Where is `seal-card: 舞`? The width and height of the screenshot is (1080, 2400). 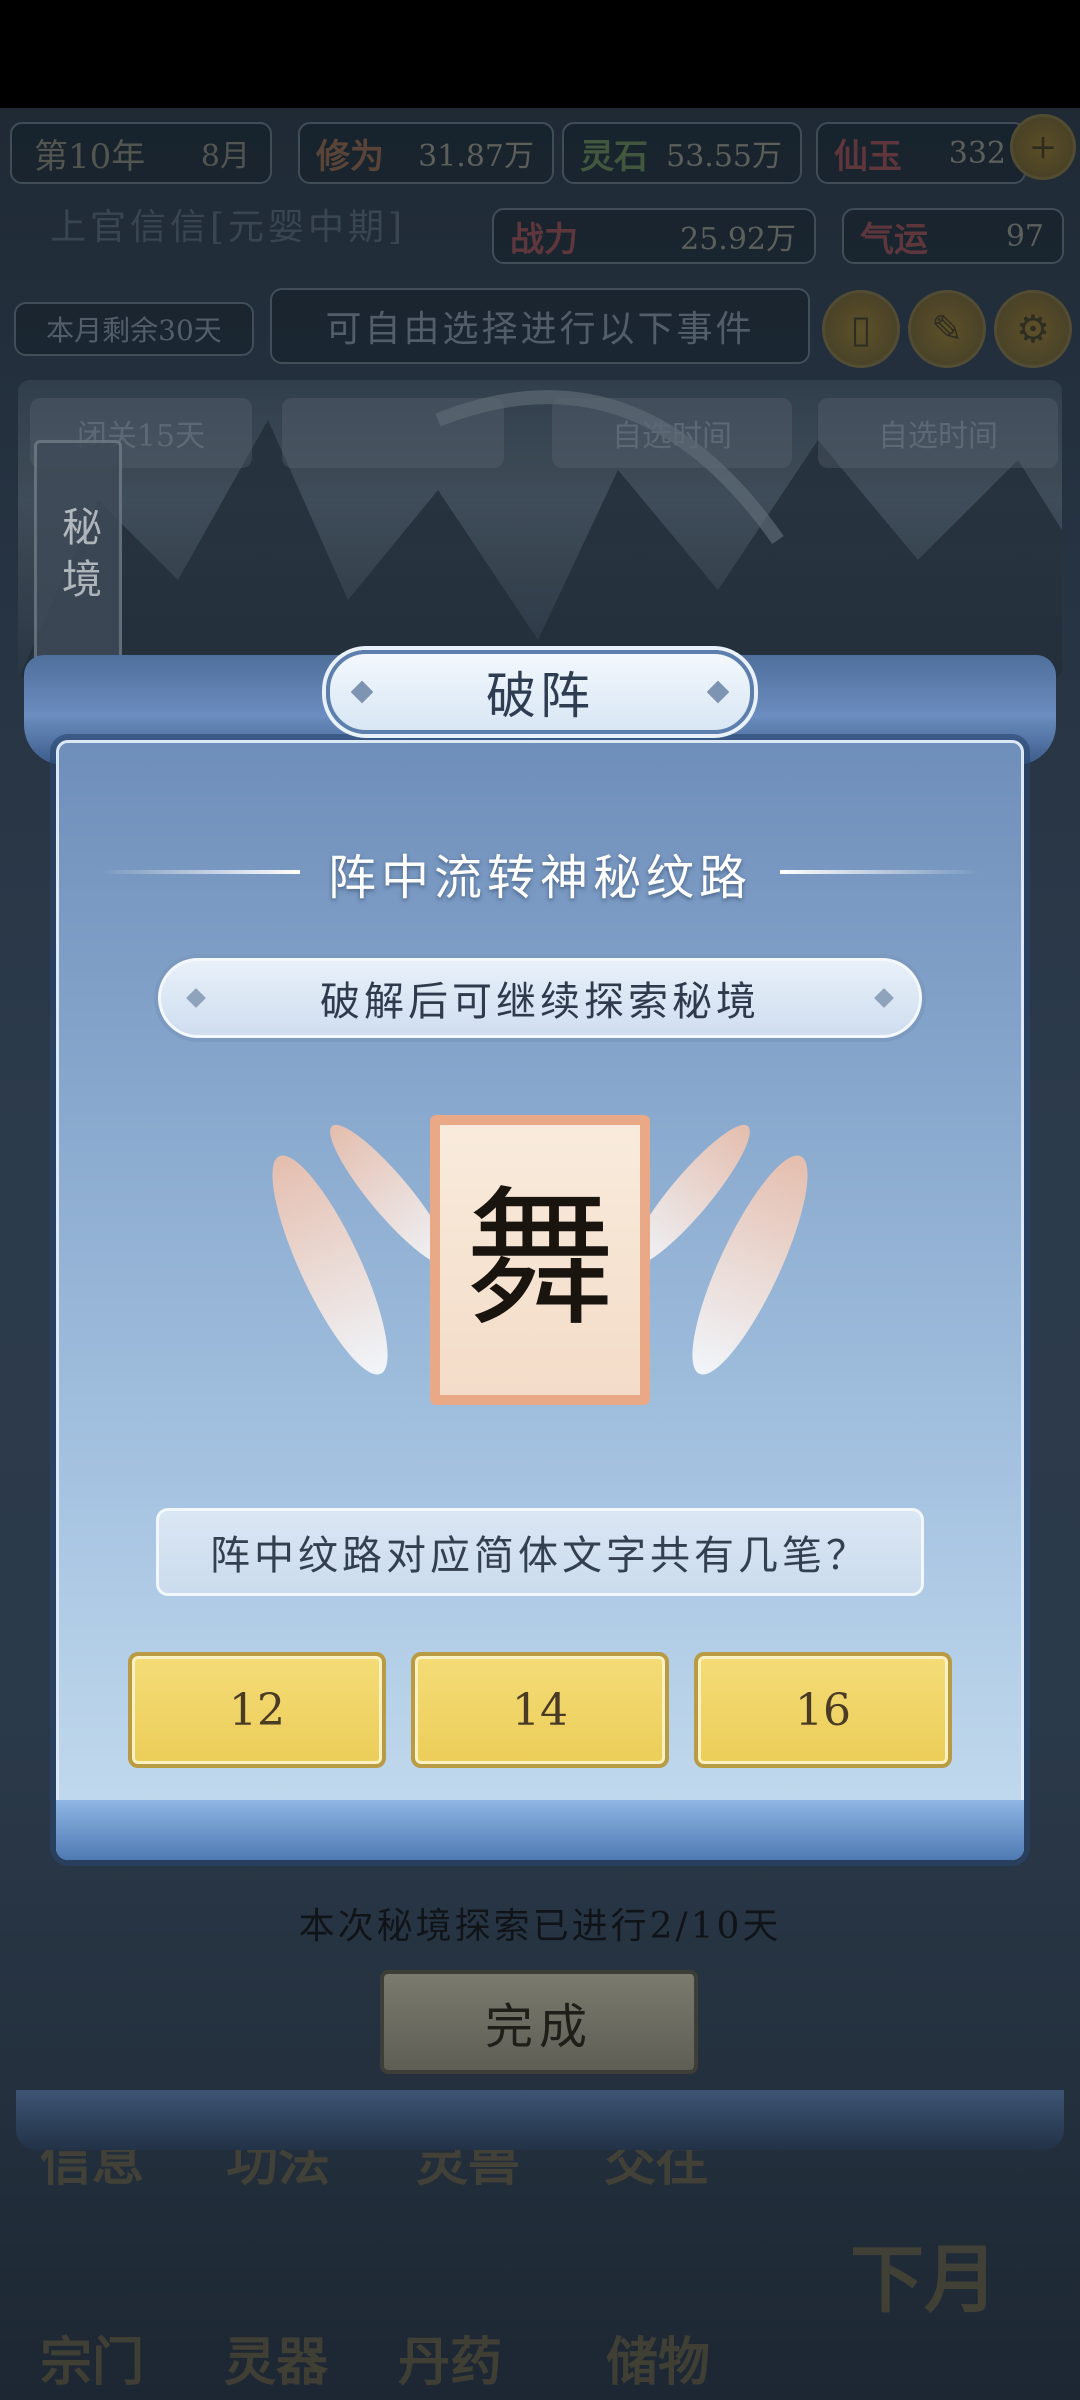
seal-card: 舞 is located at coordinates (540, 1260).